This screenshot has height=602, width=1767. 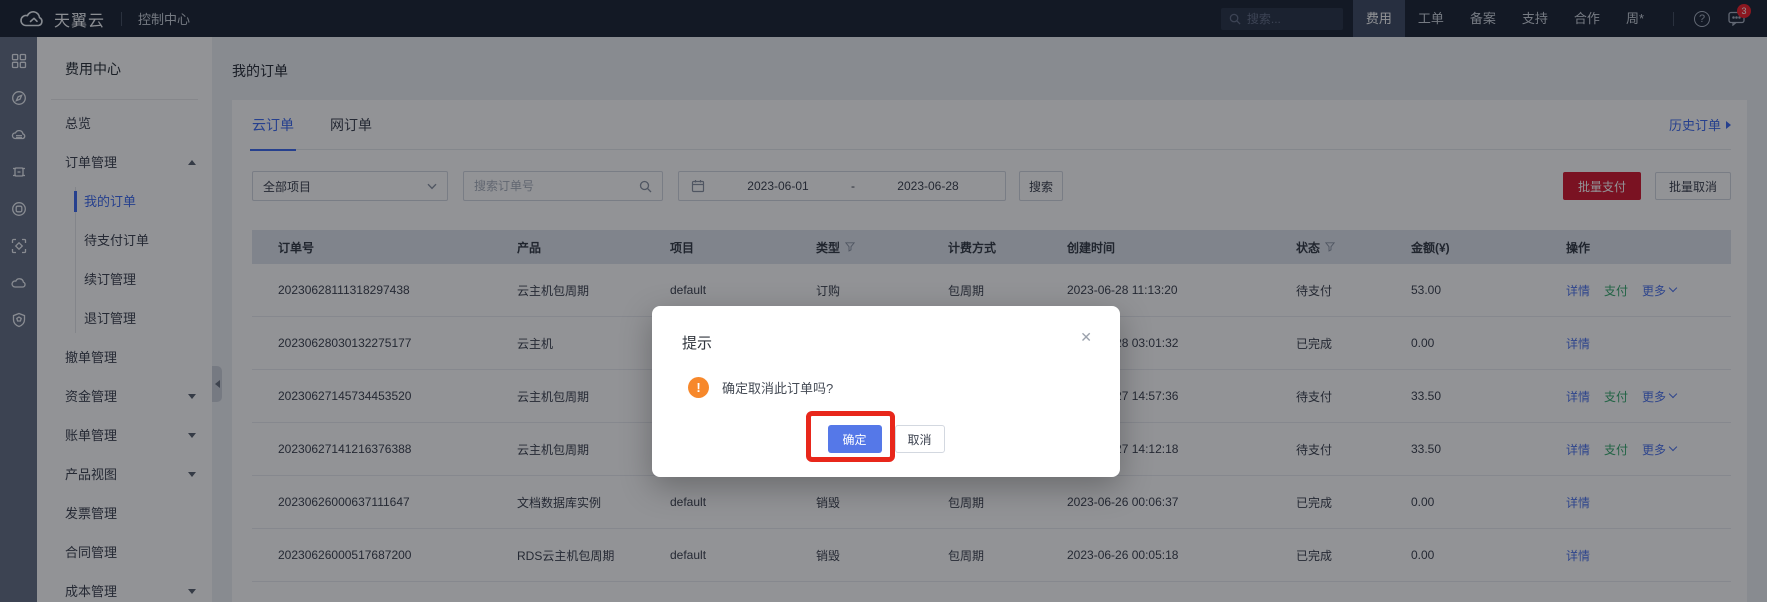 I want to click on dialog-message: 确定取消此订单吗?, so click(x=778, y=388).